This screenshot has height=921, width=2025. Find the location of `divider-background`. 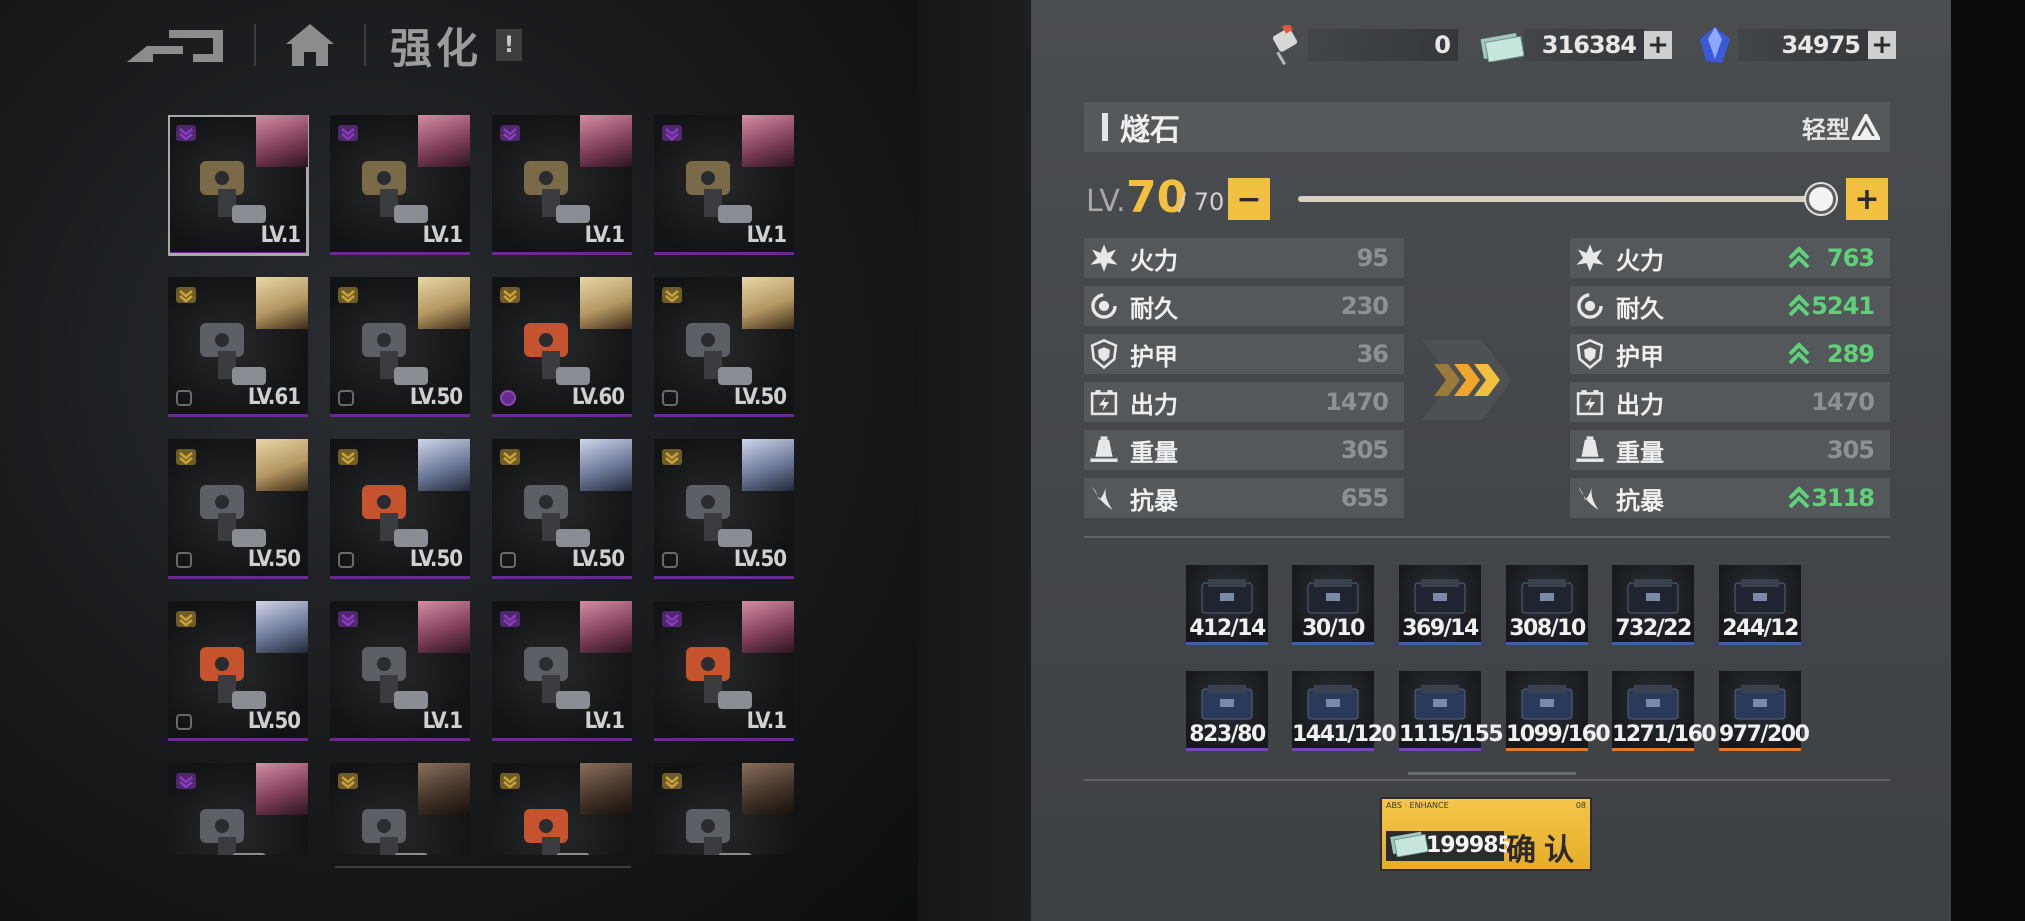

divider-background is located at coordinates (974, 460).